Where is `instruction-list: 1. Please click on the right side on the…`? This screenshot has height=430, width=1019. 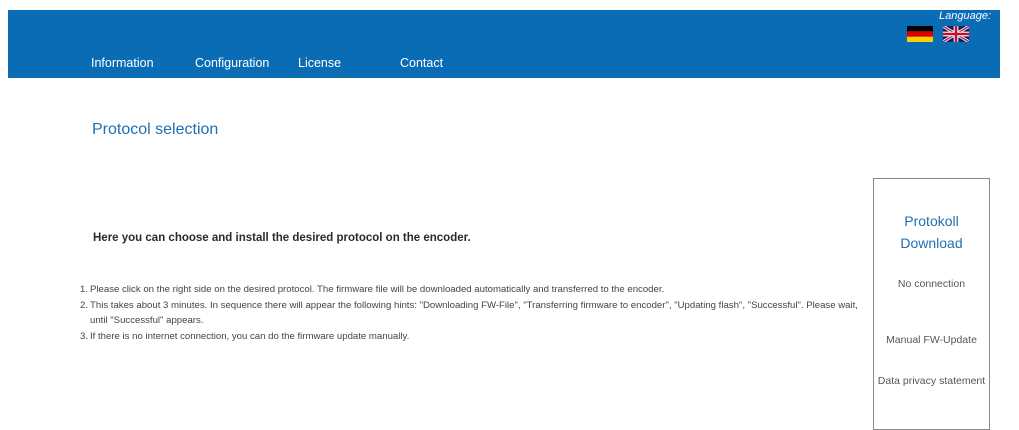 instruction-list: 1. Please click on the right side on the… is located at coordinates (470, 313).